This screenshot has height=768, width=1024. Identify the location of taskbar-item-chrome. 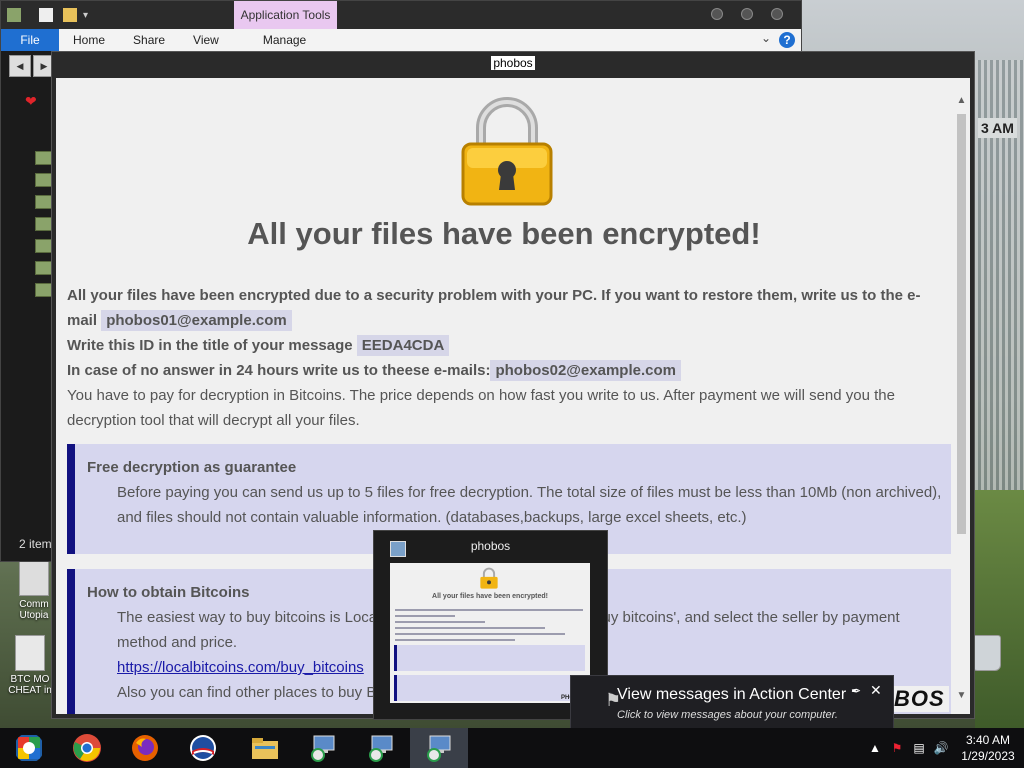
(87, 748).